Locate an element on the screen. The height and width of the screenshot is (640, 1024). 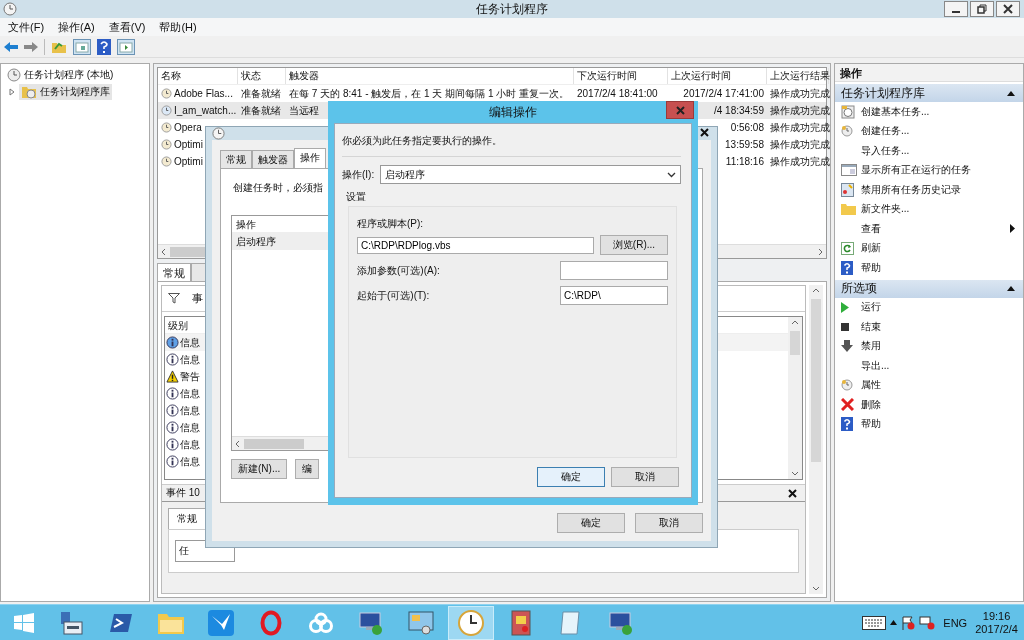
column-header: 下次运行时间 is located at coordinates (621, 76).